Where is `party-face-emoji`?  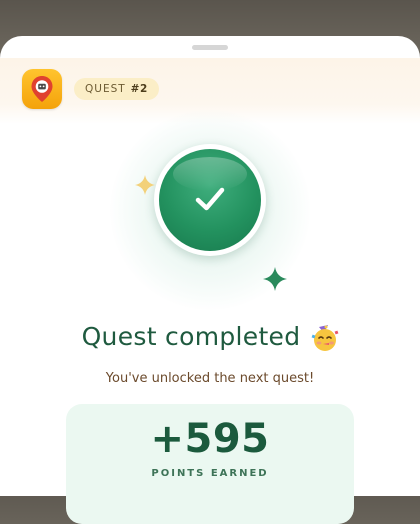
party-face-emoji is located at coordinates (324, 337).